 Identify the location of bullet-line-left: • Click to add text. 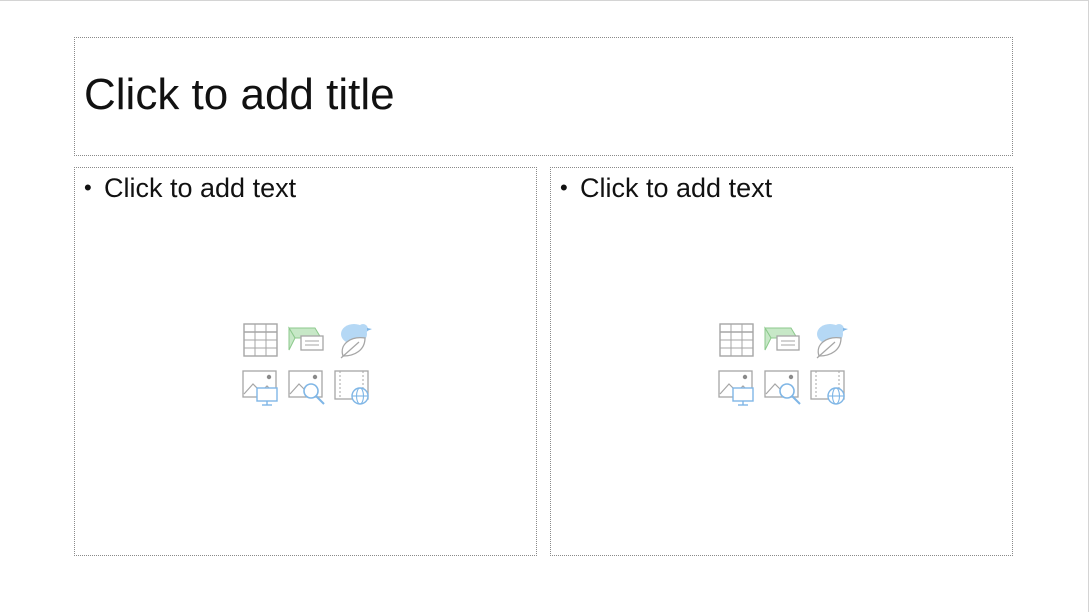
(190, 188).